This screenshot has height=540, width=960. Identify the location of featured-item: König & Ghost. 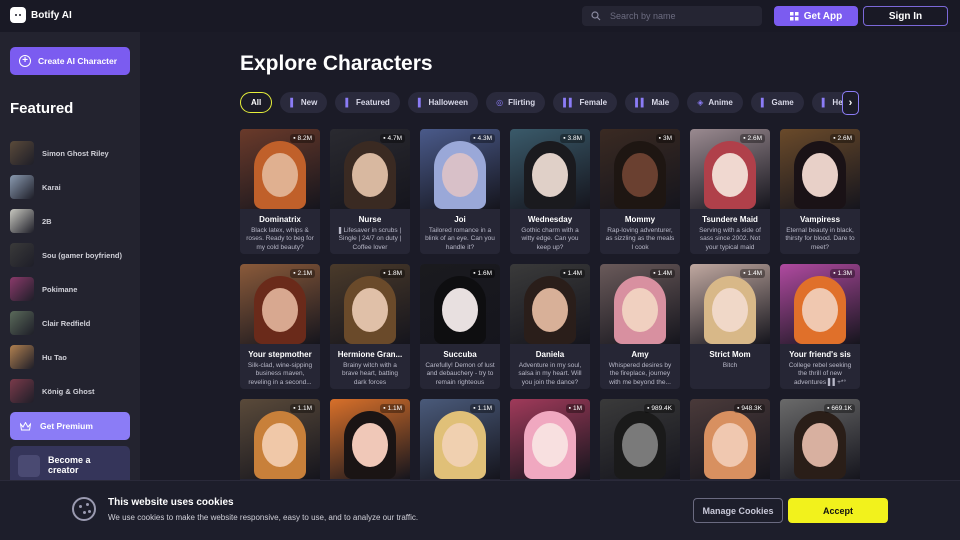
(72, 391).